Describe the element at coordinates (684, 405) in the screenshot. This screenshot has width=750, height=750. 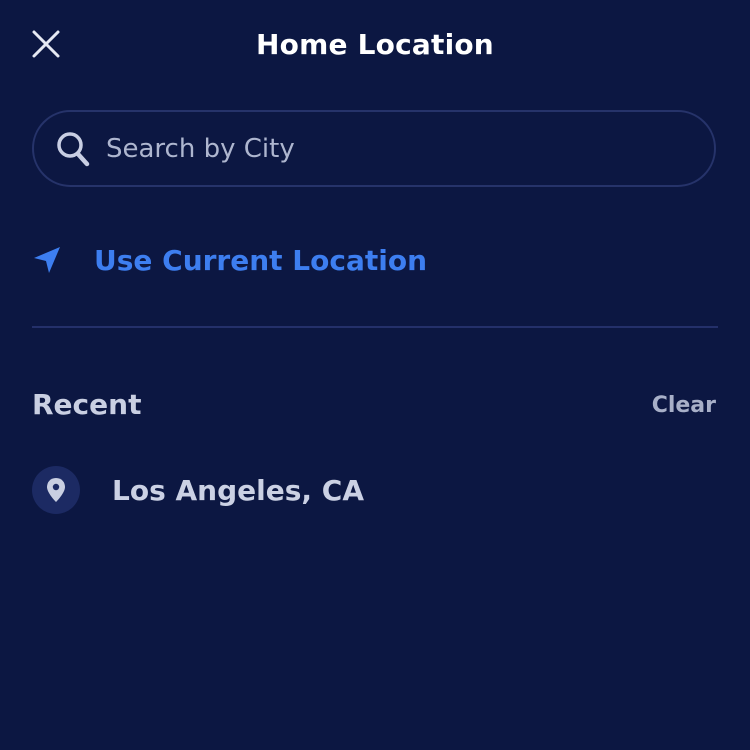
I see `clear-button: Clear` at that location.